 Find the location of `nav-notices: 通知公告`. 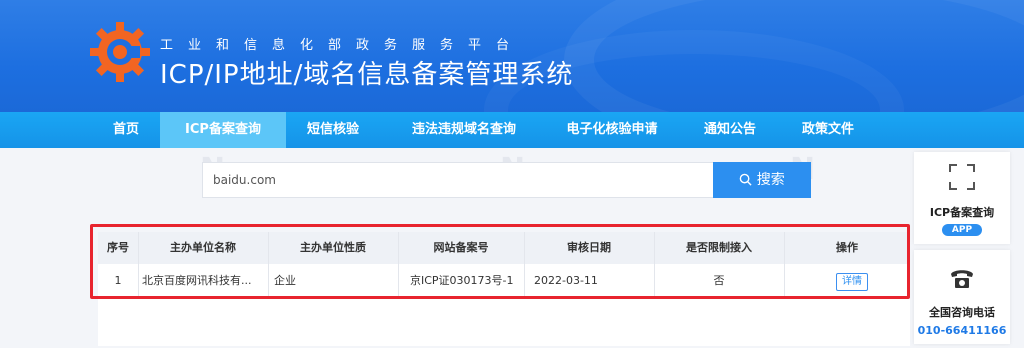

nav-notices: 通知公告 is located at coordinates (730, 130).